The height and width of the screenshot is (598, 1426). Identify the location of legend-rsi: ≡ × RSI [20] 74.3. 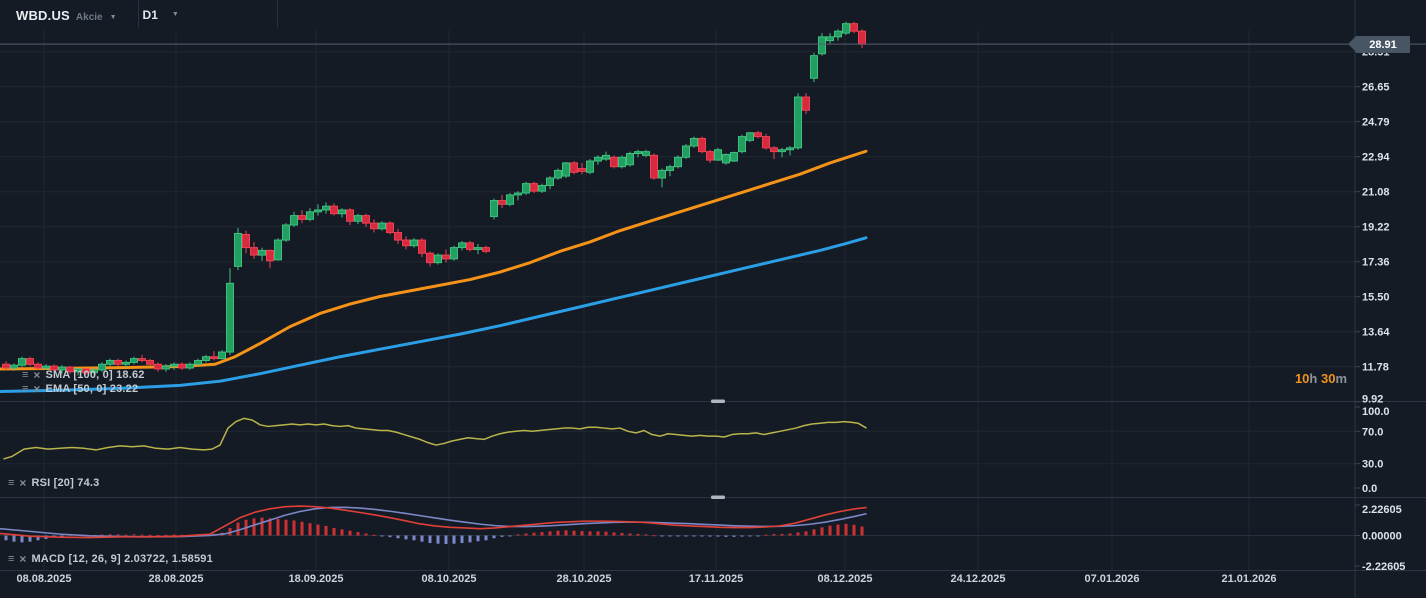
(53, 483).